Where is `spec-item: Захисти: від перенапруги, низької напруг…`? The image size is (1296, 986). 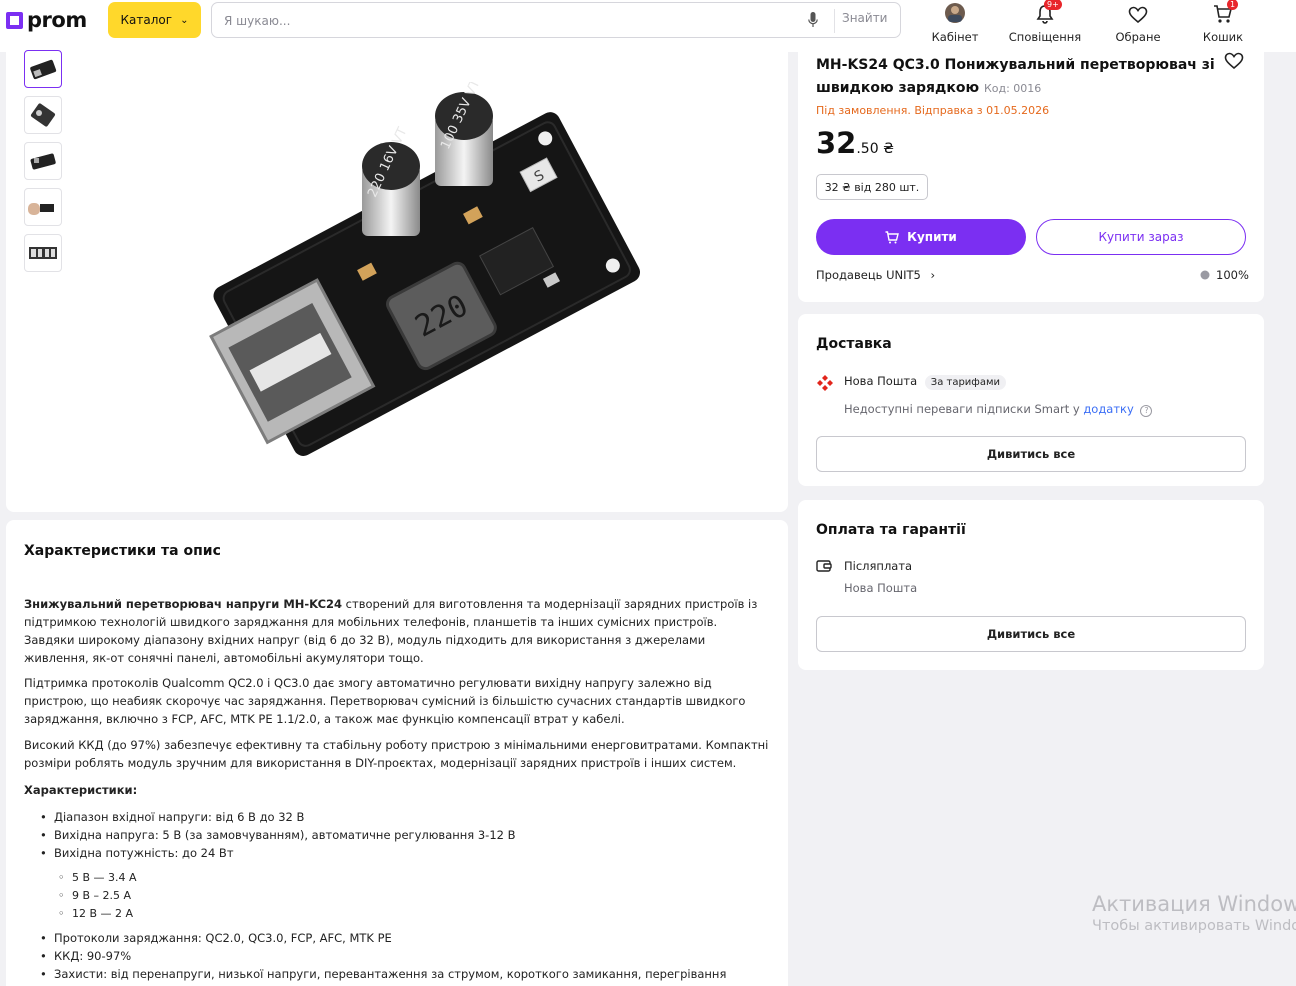
spec-item: Захисти: від перенапруги, низької напруг… is located at coordinates (383, 974).